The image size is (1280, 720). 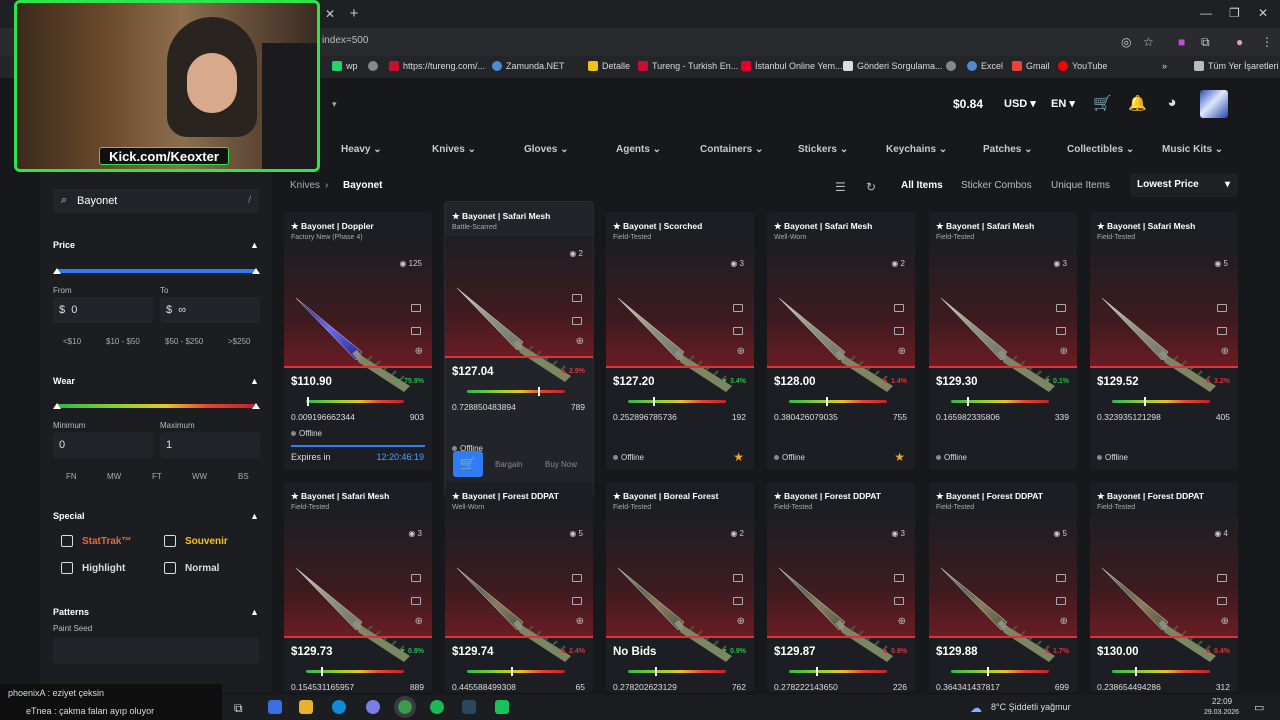 What do you see at coordinates (306, 707) in the screenshot?
I see `folder-icon` at bounding box center [306, 707].